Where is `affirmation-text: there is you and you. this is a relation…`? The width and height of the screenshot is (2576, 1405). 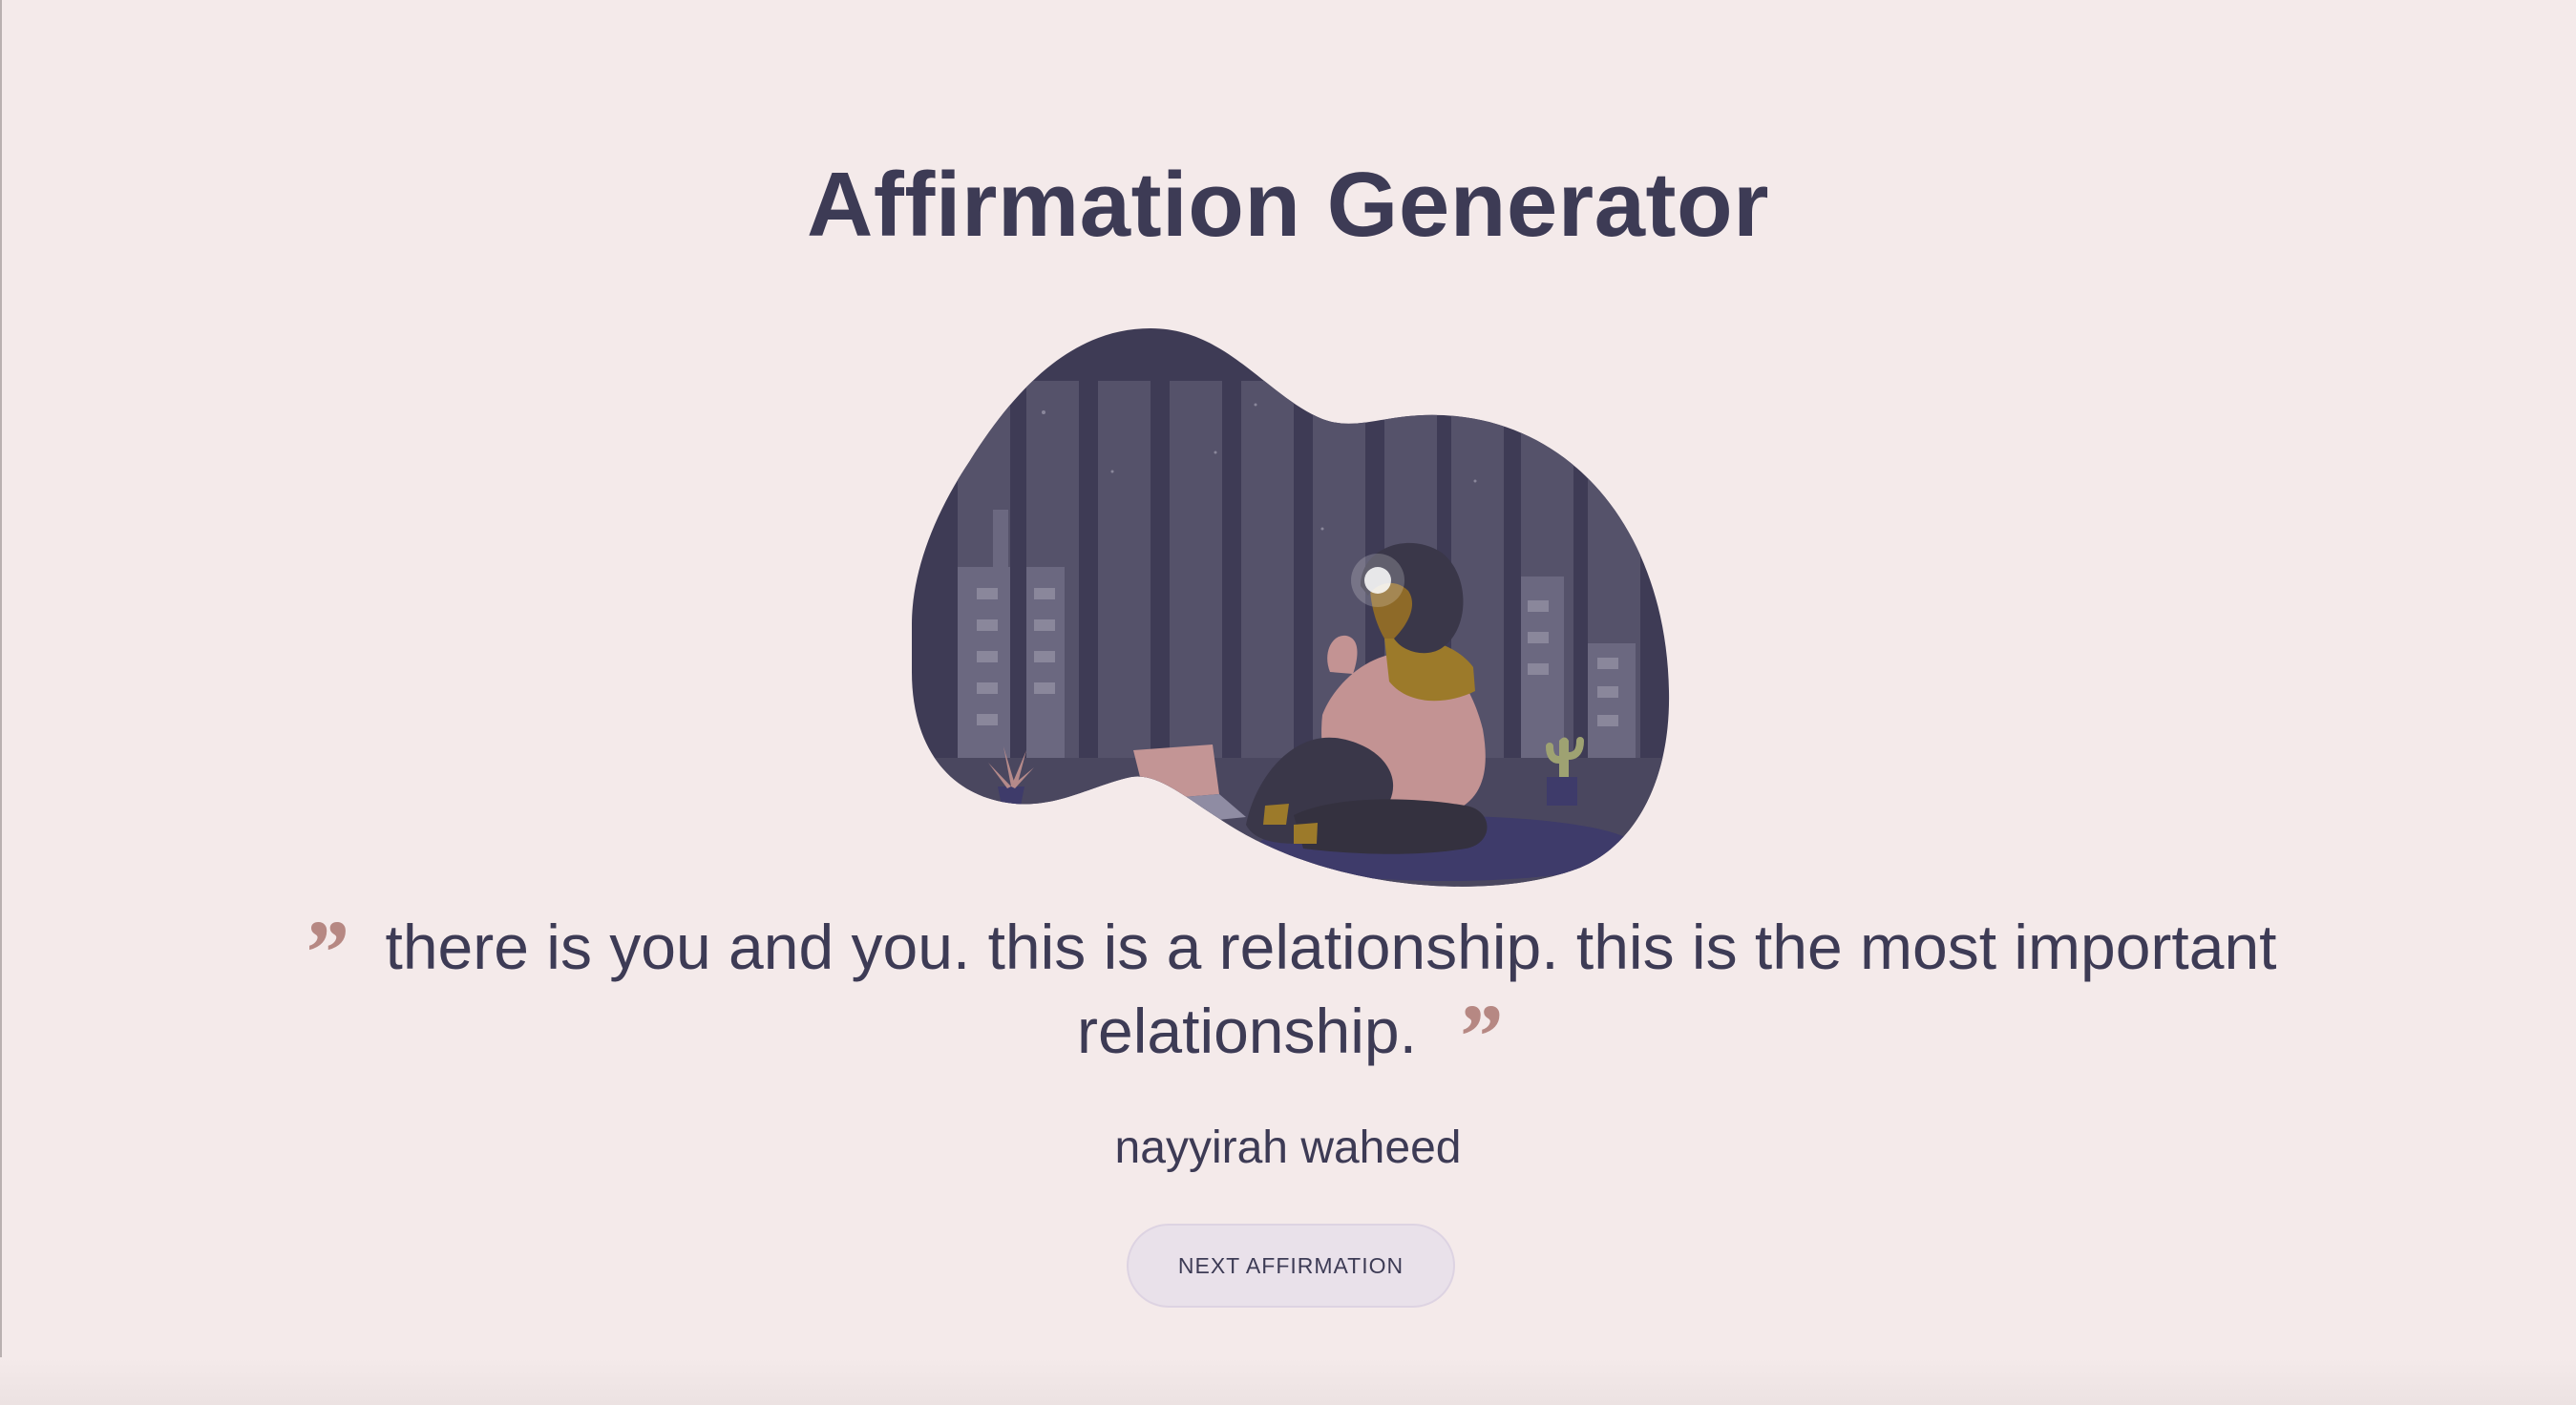 affirmation-text: there is you and you. this is a relation… is located at coordinates (1331, 989).